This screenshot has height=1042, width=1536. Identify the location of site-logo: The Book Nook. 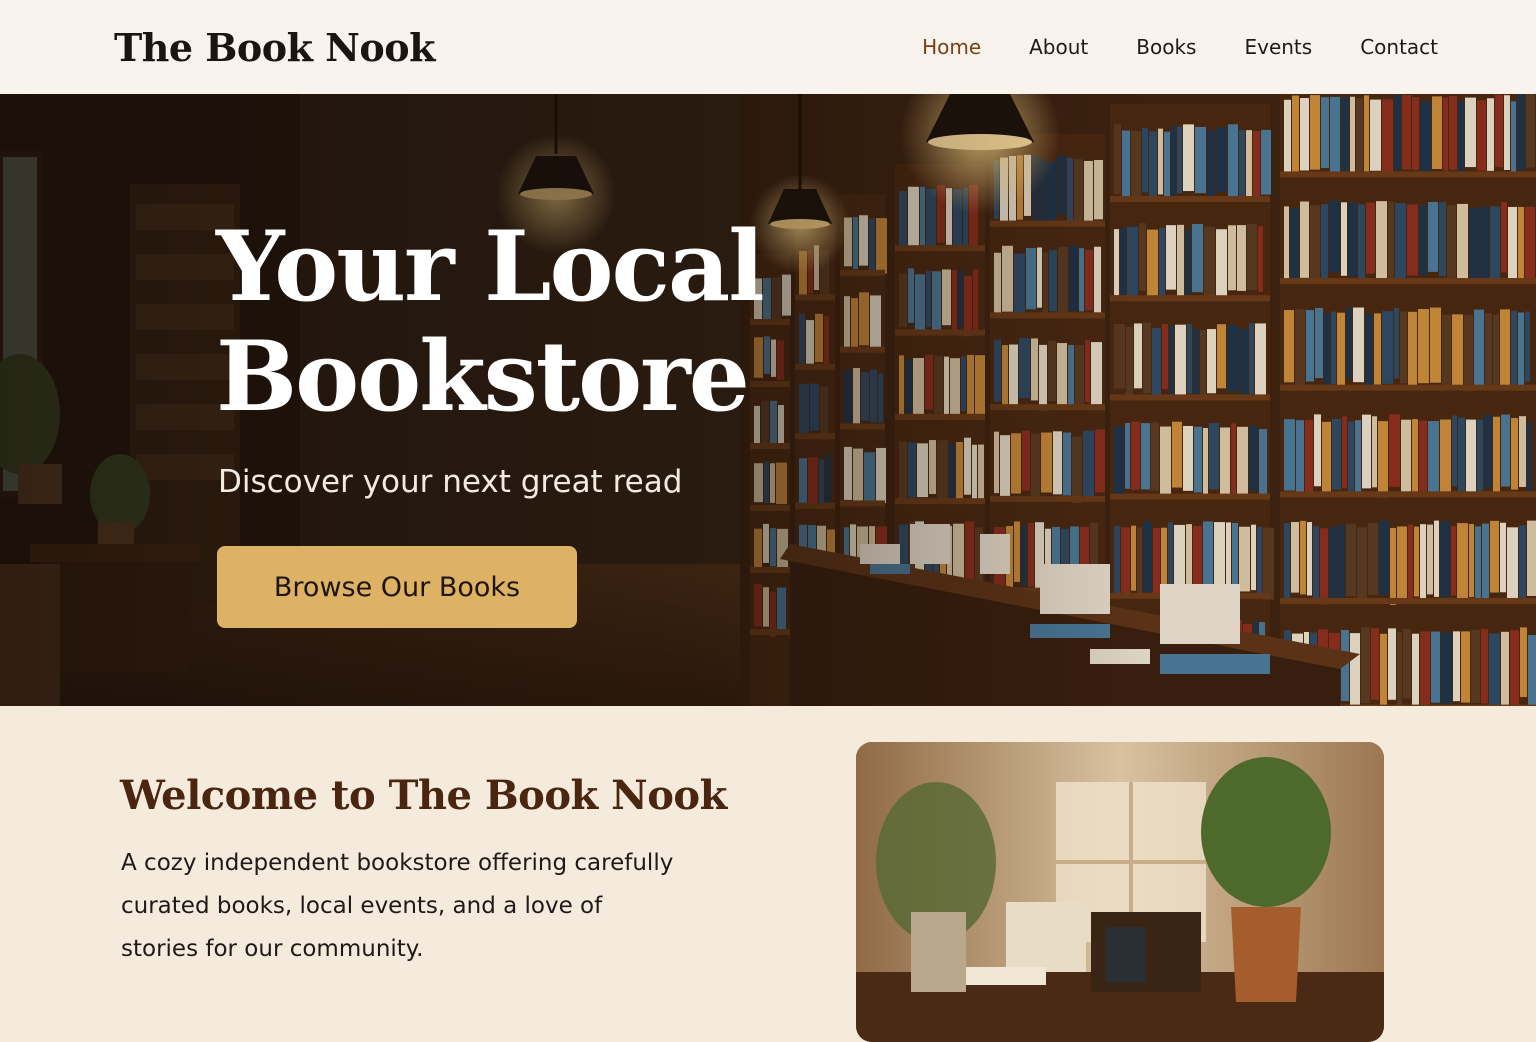
(274, 47).